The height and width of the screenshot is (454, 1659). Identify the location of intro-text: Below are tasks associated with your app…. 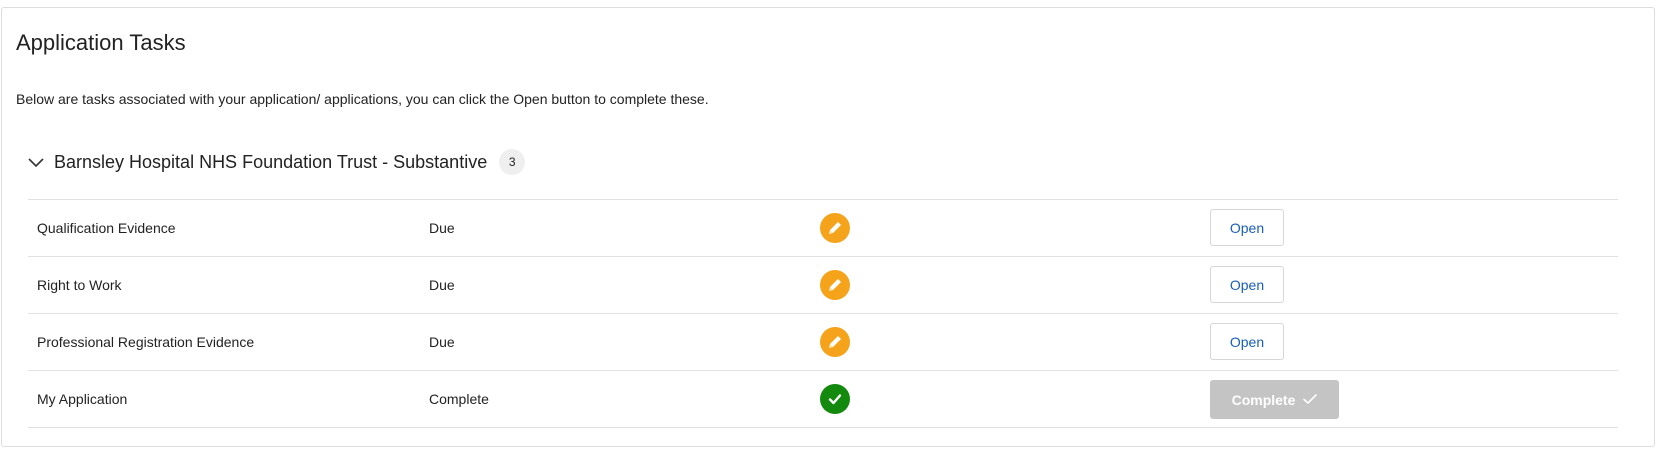
(362, 99).